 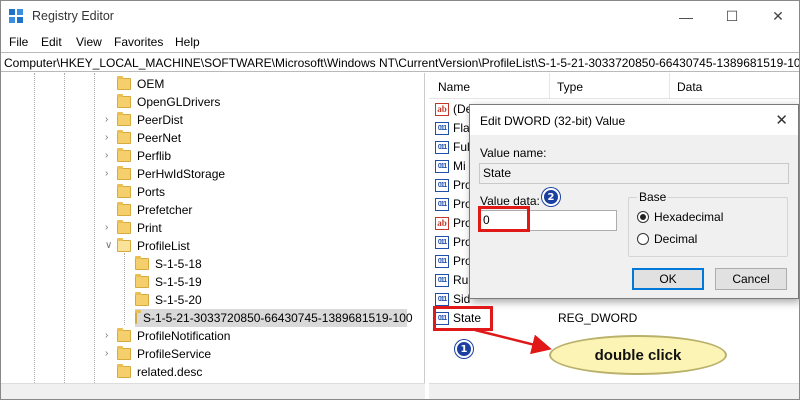 I want to click on tree-node: S-1-5-18, so click(x=168, y=264).